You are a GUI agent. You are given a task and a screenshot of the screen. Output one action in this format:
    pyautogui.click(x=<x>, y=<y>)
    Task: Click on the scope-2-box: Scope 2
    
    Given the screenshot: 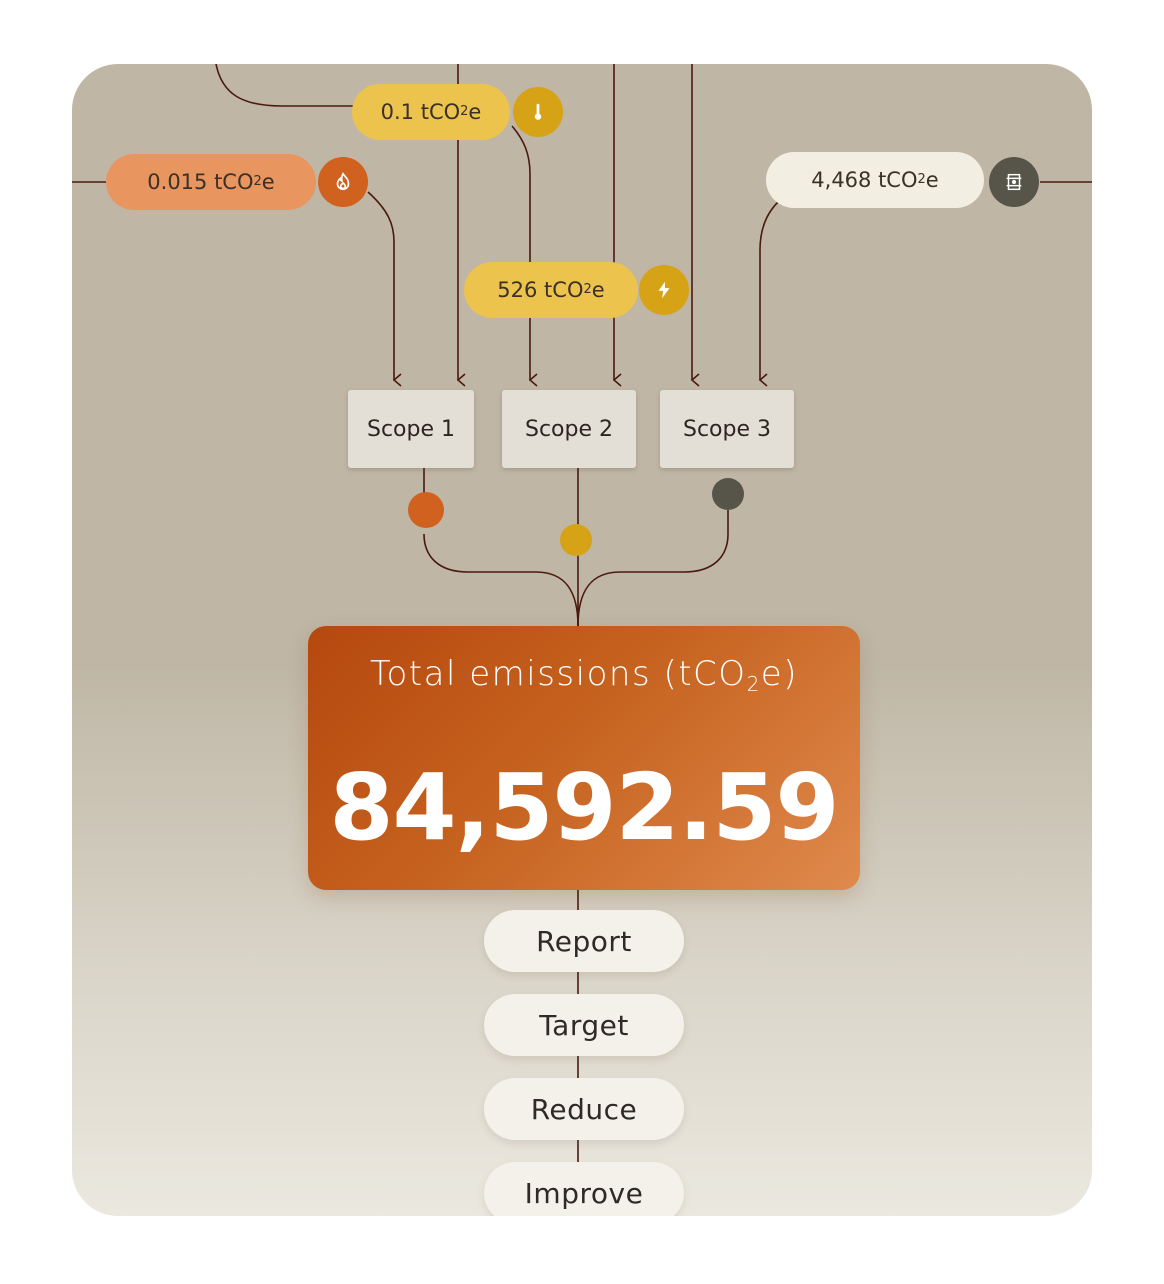 What is the action you would take?
    pyautogui.click(x=569, y=429)
    